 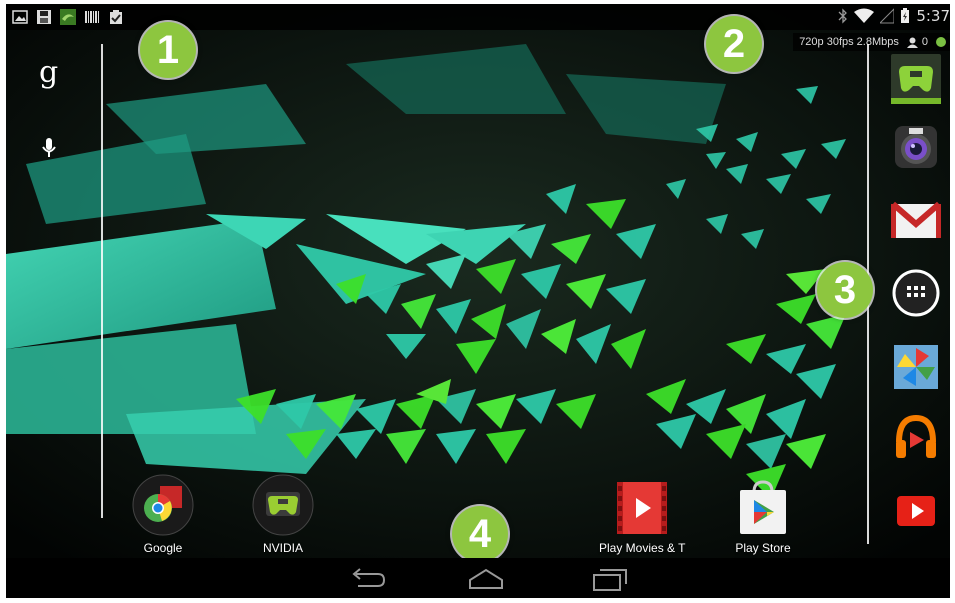 I want to click on microphone-icon, so click(x=49, y=148).